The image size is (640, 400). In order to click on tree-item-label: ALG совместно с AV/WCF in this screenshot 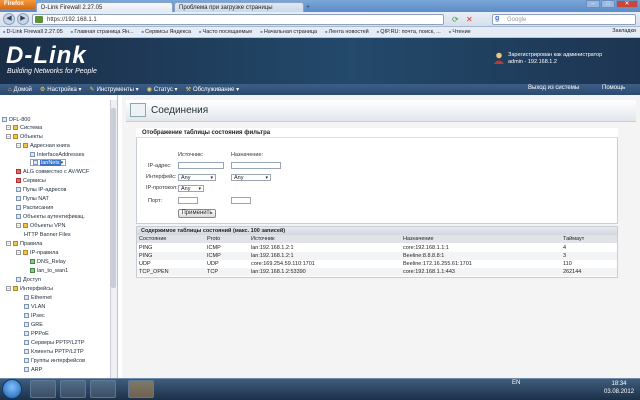, I will do `click(56, 172)`.